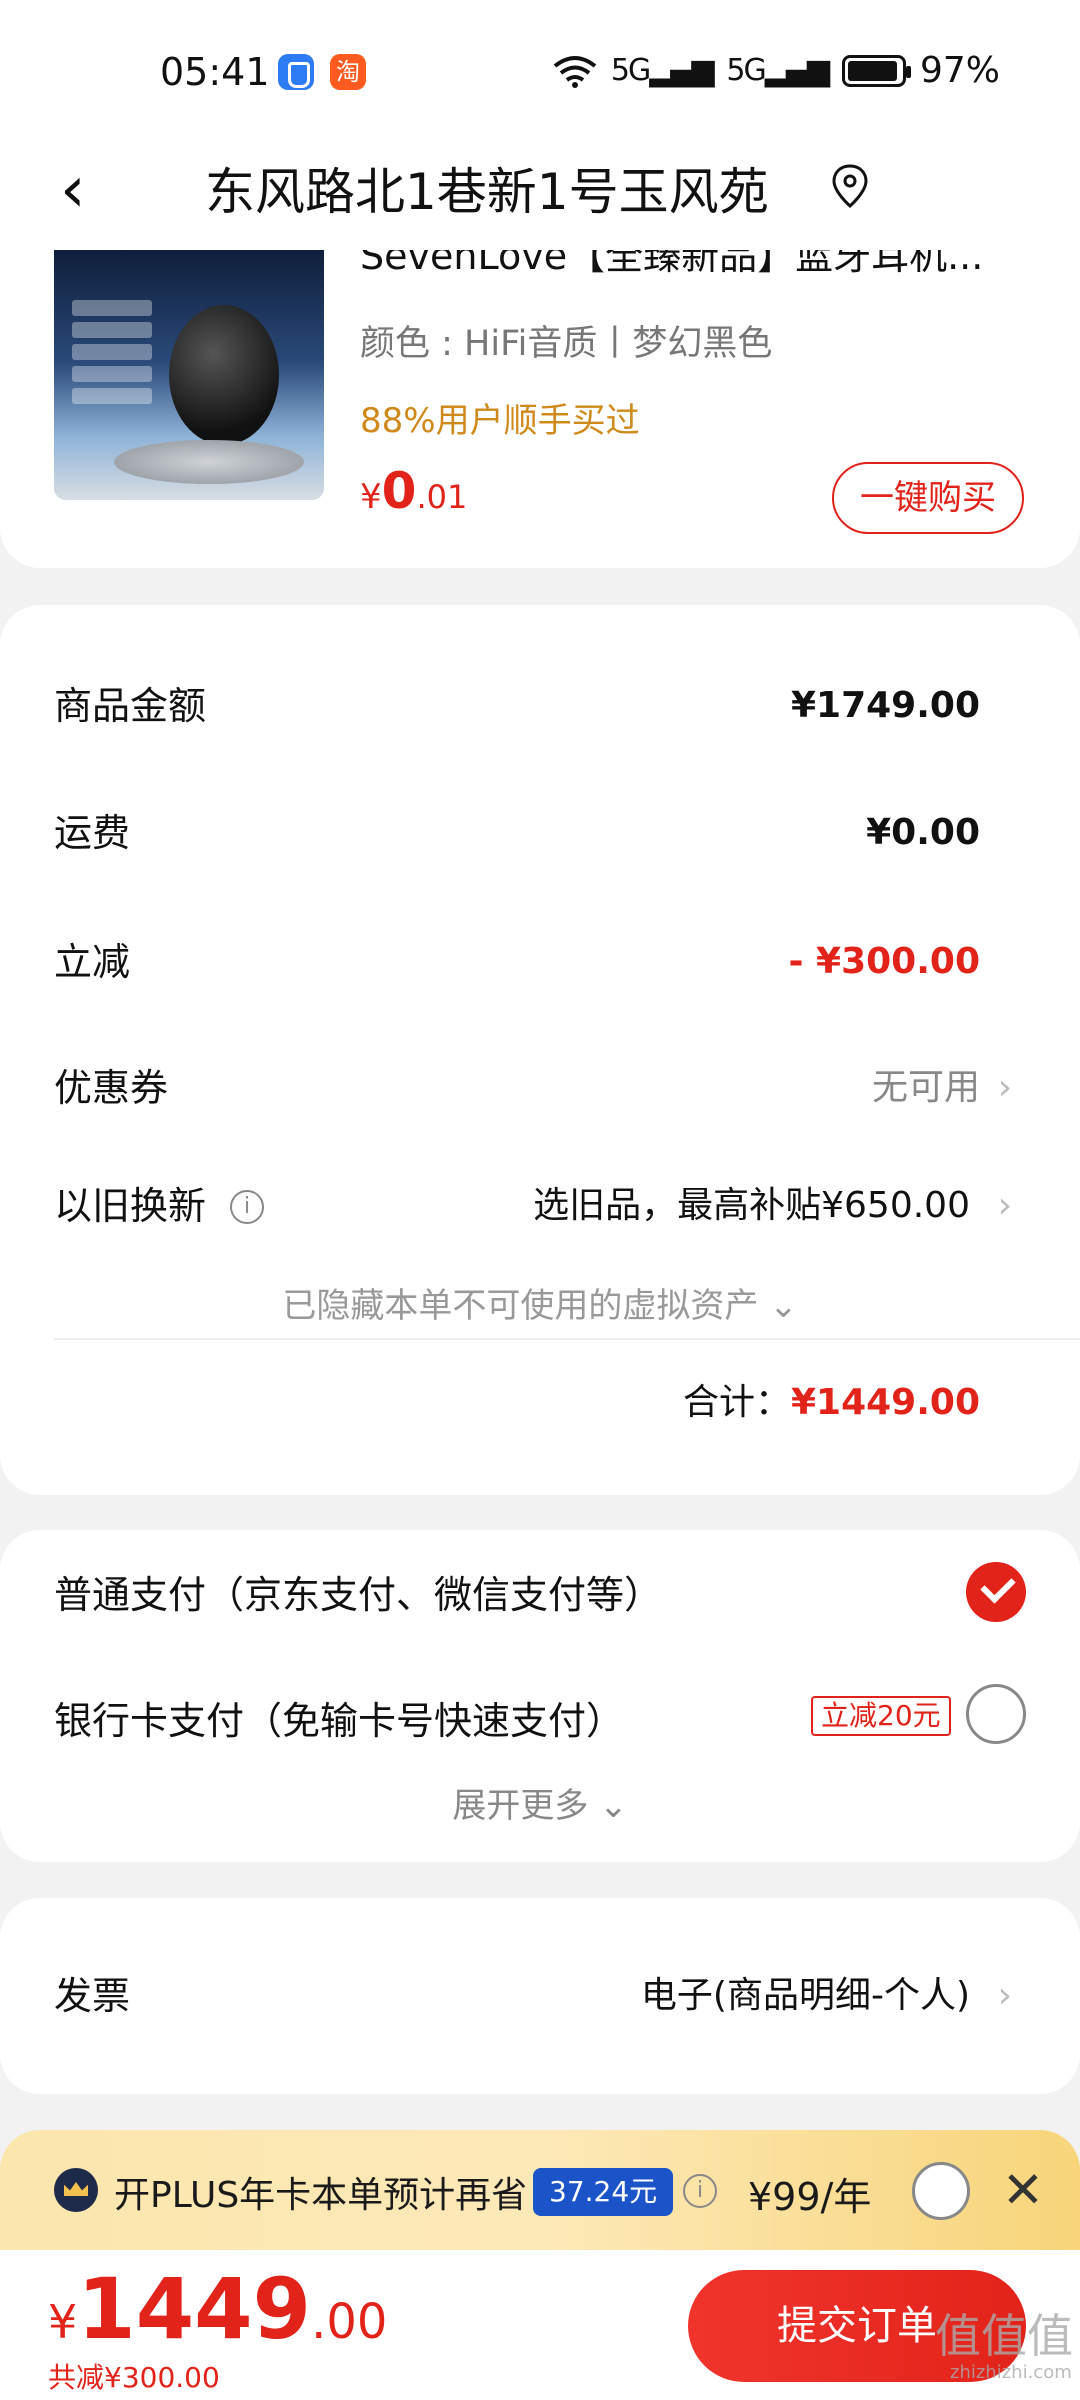  Describe the element at coordinates (941, 2191) in the screenshot. I see `plus-select-radio` at that location.